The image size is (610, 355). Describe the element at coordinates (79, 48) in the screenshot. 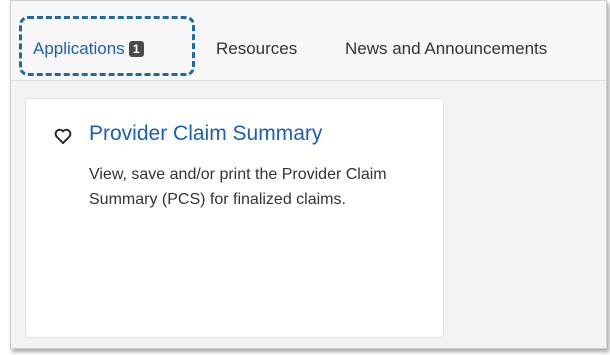

I see `tab-applications-label: Applications` at that location.